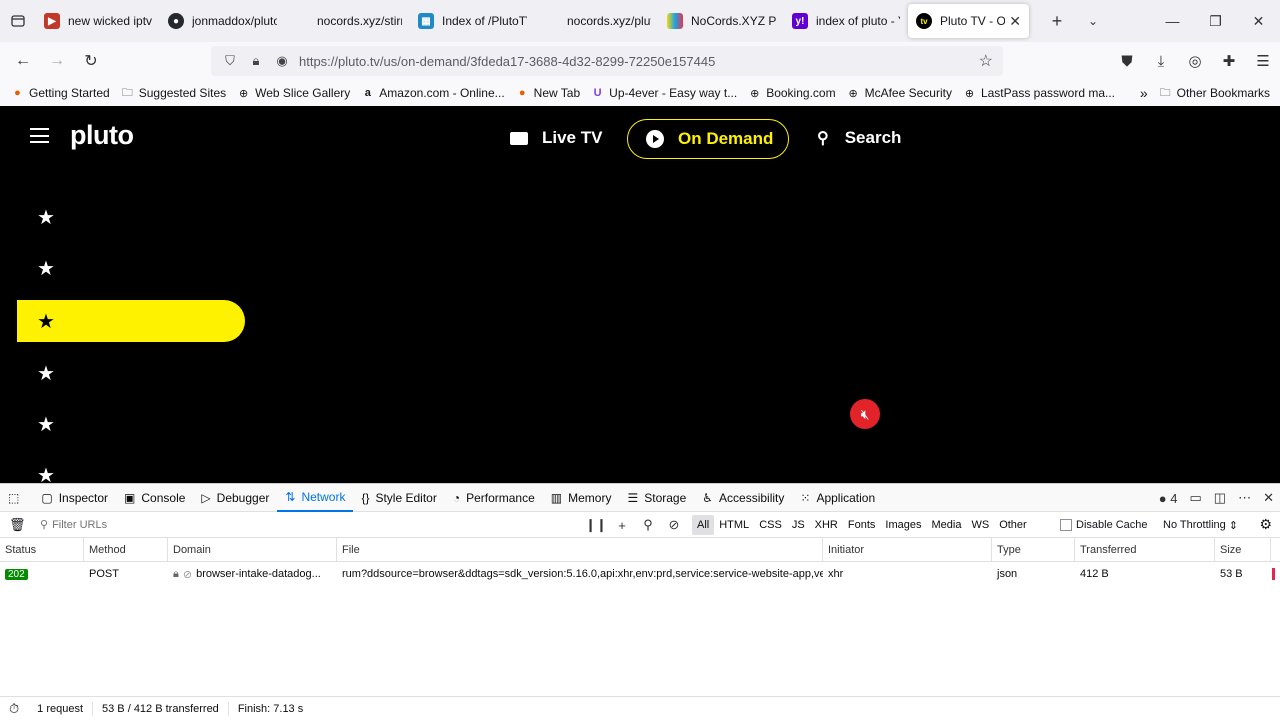  What do you see at coordinates (862, 525) in the screenshot?
I see `filter-fonts: Fonts` at bounding box center [862, 525].